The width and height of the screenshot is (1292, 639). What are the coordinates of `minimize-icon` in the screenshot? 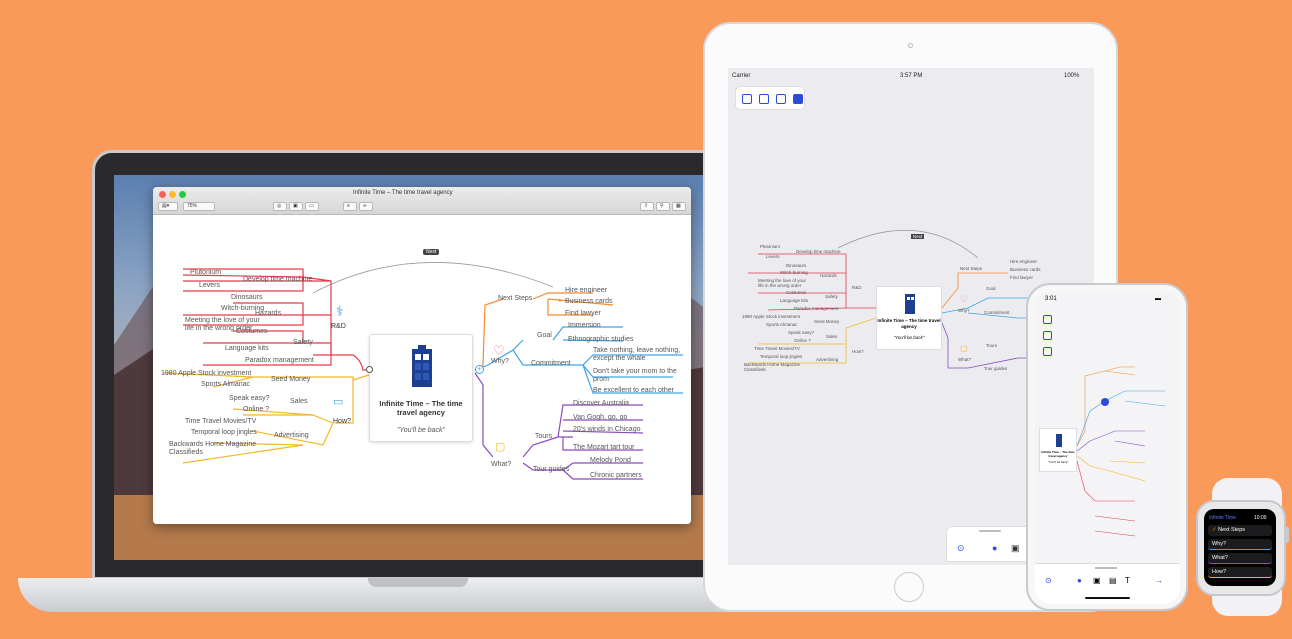 It's located at (172, 194).